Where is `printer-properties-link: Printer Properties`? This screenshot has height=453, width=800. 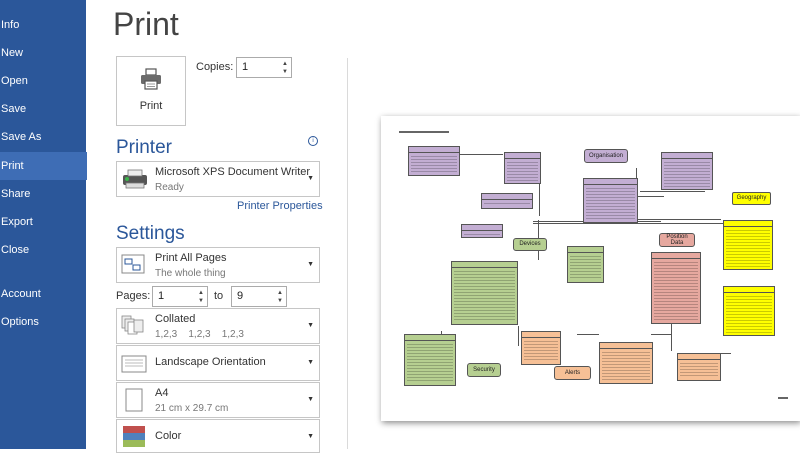
printer-properties-link: Printer Properties is located at coordinates (280, 206).